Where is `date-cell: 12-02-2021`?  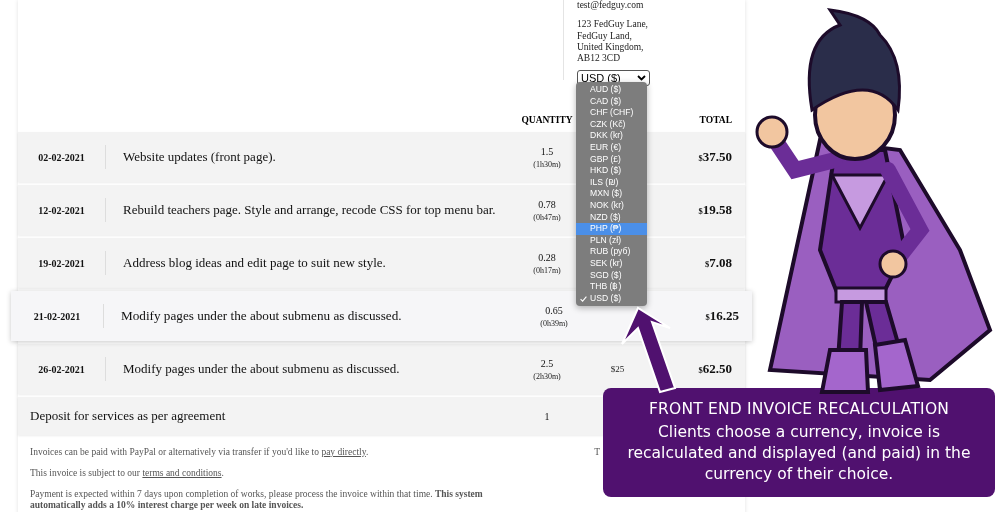
date-cell: 12-02-2021 is located at coordinates (62, 210).